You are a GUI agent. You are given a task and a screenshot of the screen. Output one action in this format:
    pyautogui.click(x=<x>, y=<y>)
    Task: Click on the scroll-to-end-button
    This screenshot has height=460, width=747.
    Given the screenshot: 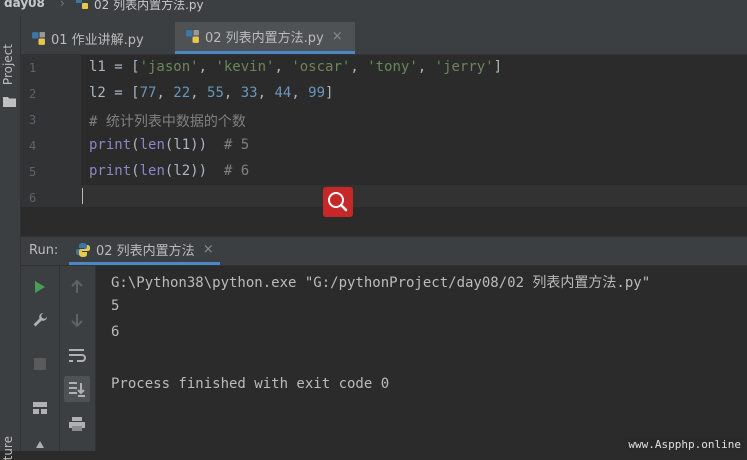 What is the action you would take?
    pyautogui.click(x=77, y=389)
    